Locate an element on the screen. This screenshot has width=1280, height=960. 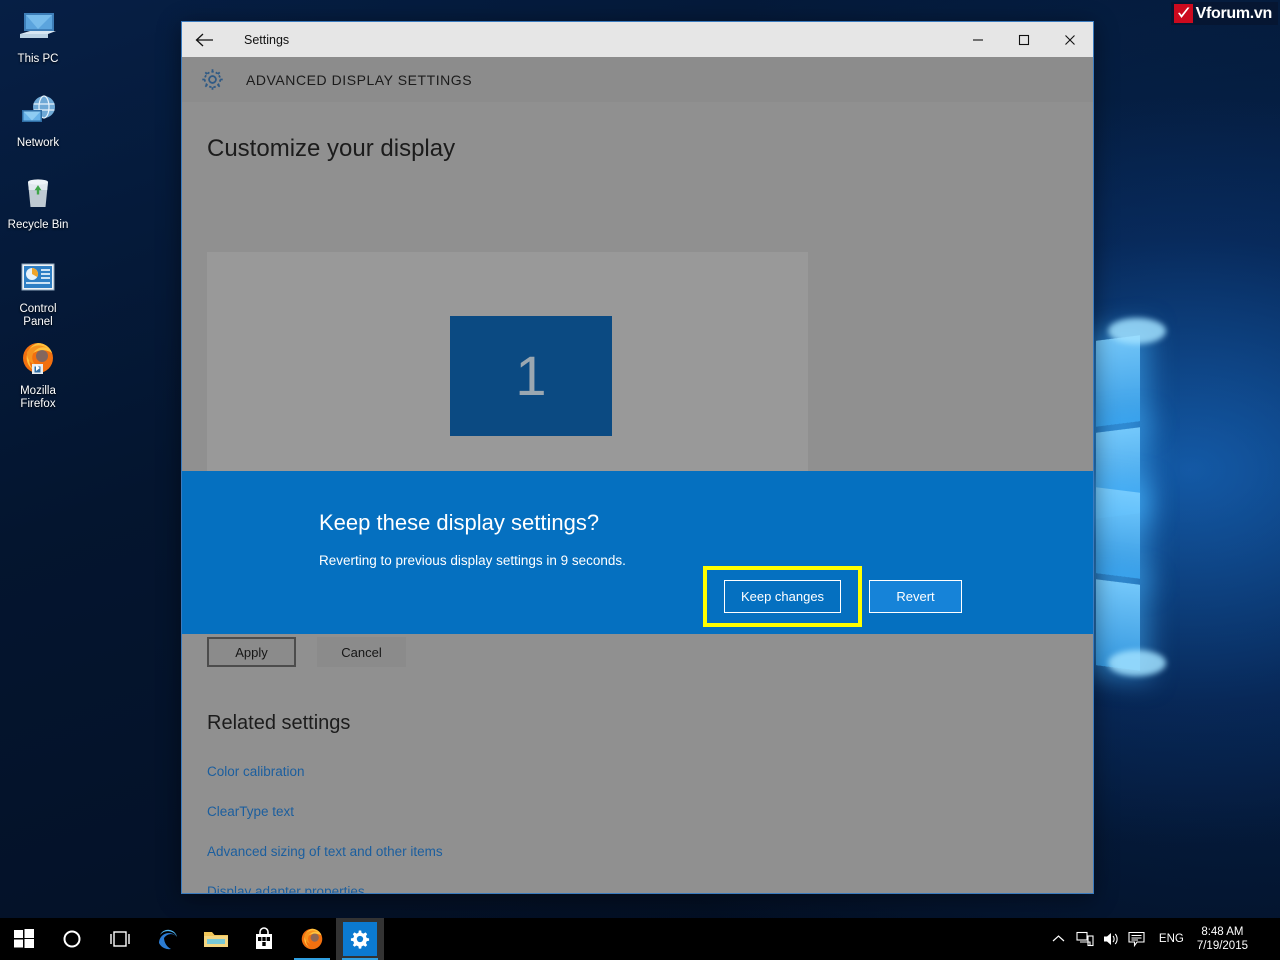
desktop-icon-network: Network is located at coordinates (38, 119).